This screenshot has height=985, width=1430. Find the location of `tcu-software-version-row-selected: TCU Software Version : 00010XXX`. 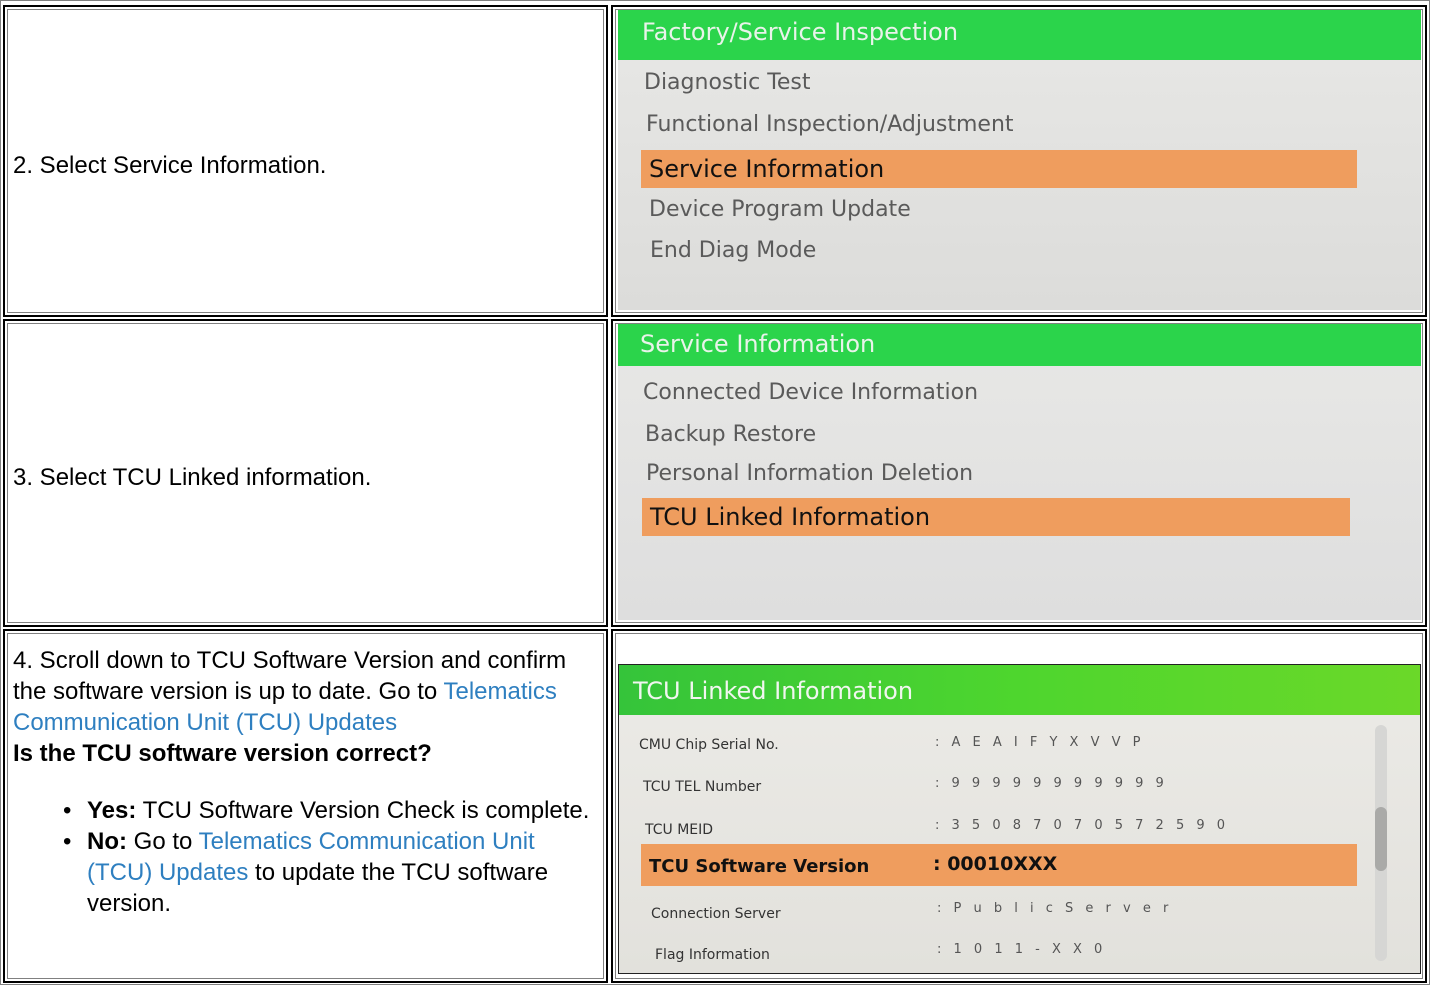

tcu-software-version-row-selected: TCU Software Version : 00010XXX is located at coordinates (999, 865).